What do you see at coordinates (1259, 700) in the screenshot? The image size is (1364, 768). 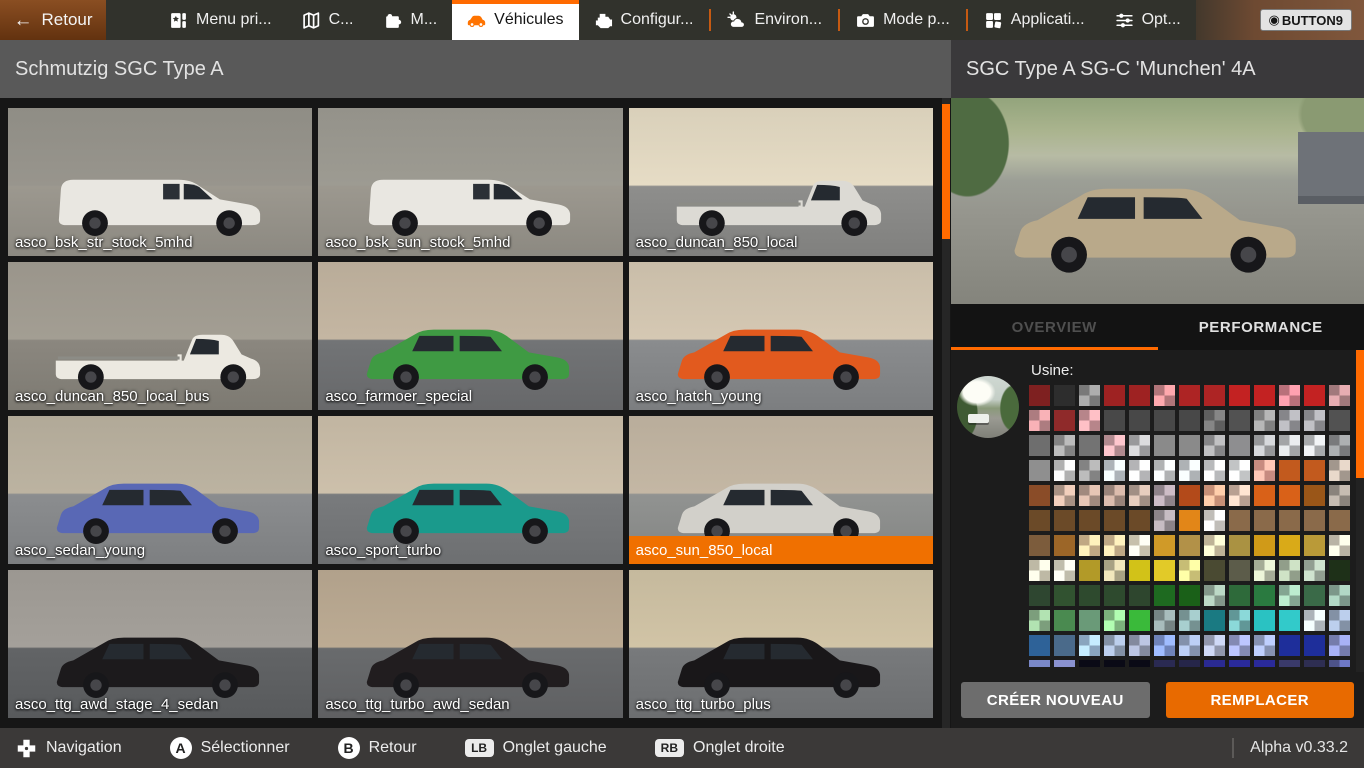 I see `replace-button: REMPLACER` at bounding box center [1259, 700].